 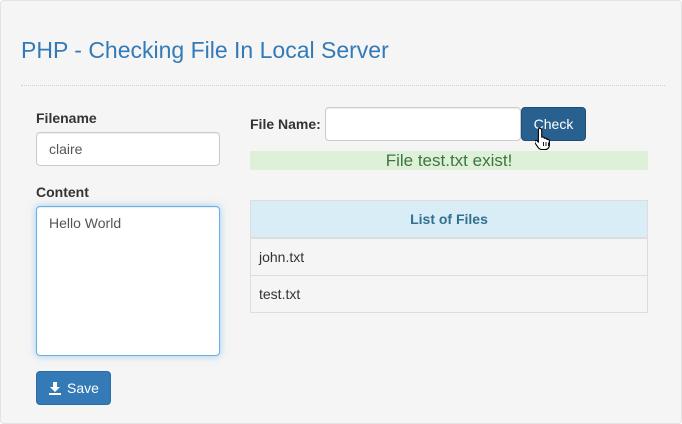 What do you see at coordinates (553, 124) in the screenshot?
I see `check-button: Check` at bounding box center [553, 124].